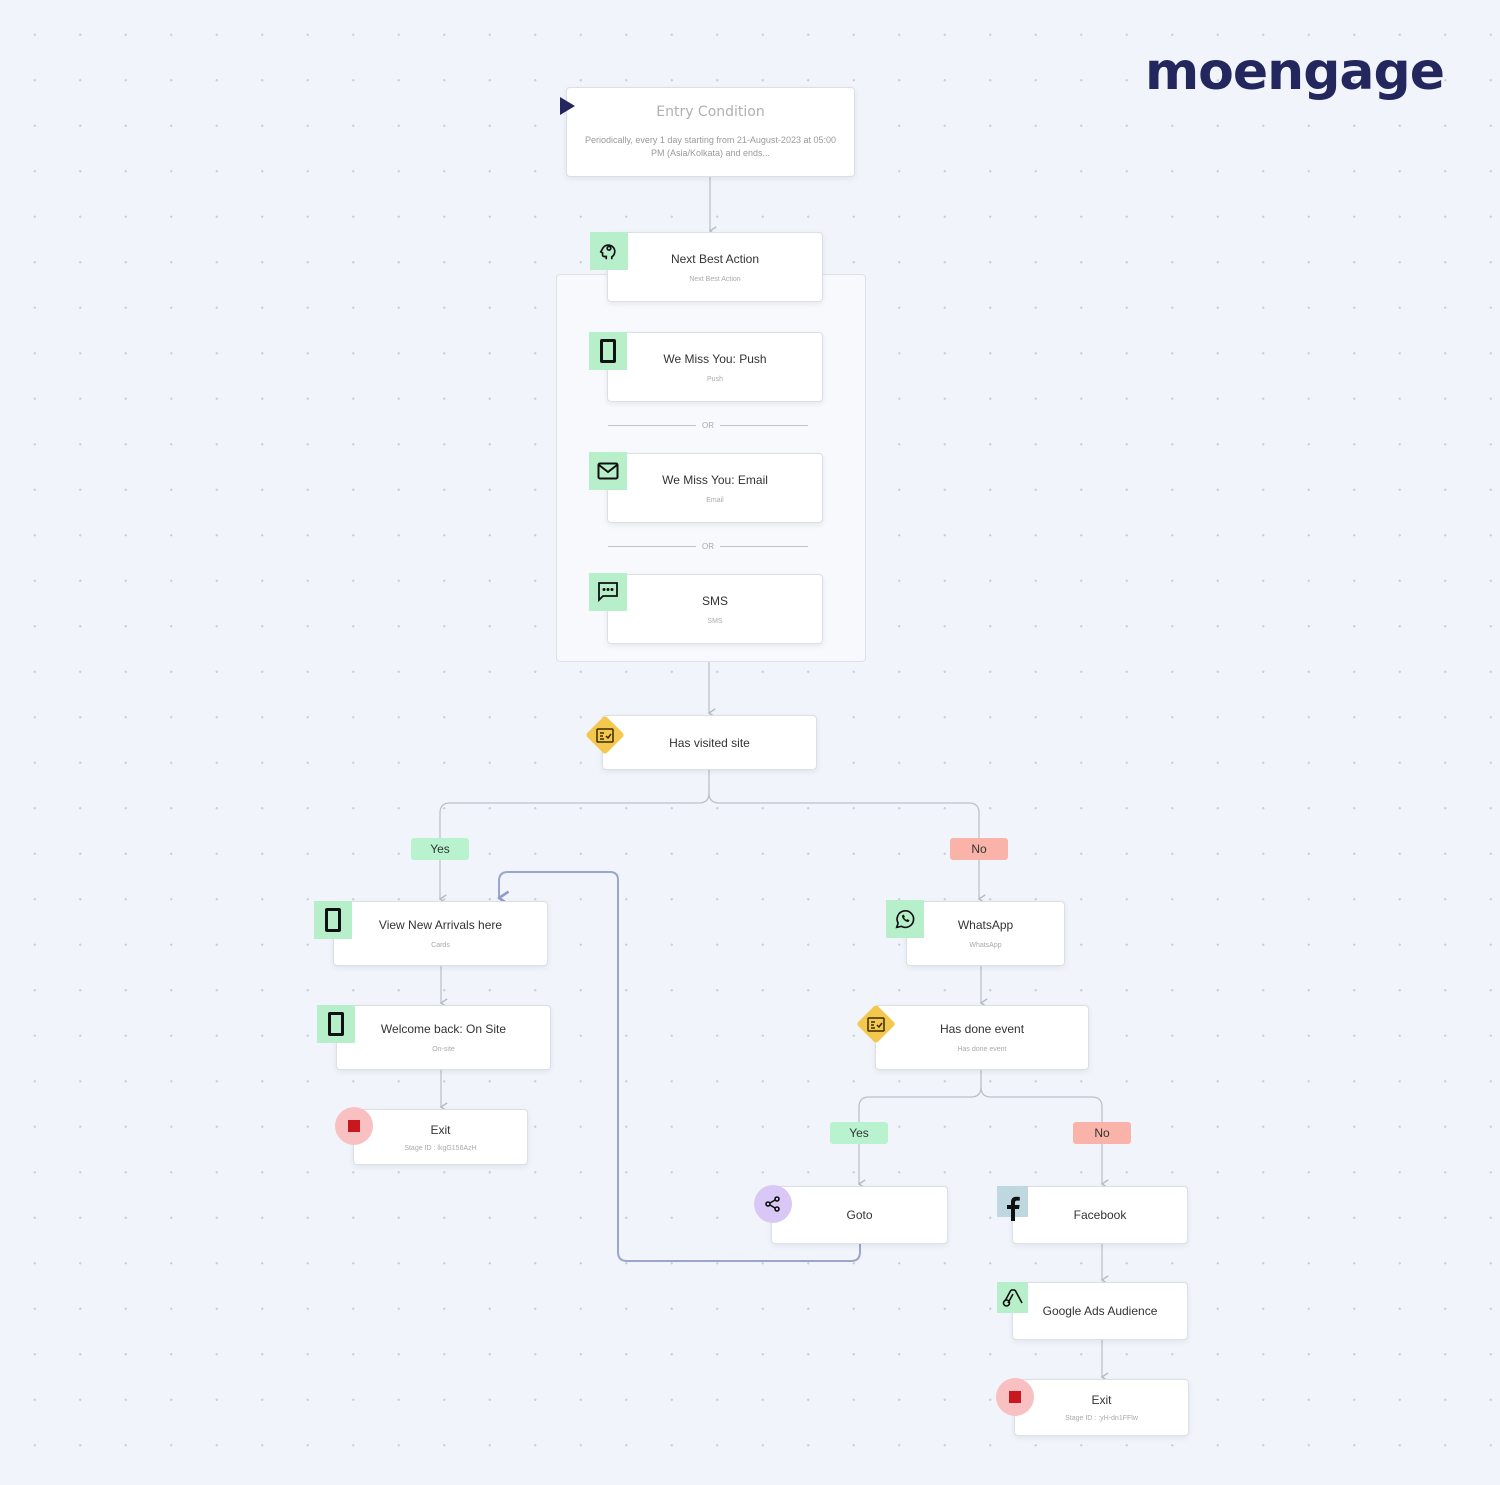 The width and height of the screenshot is (1500, 1485). I want to click on stage-id: Stage ID : :yH-dn1FFlw, so click(1101, 1418).